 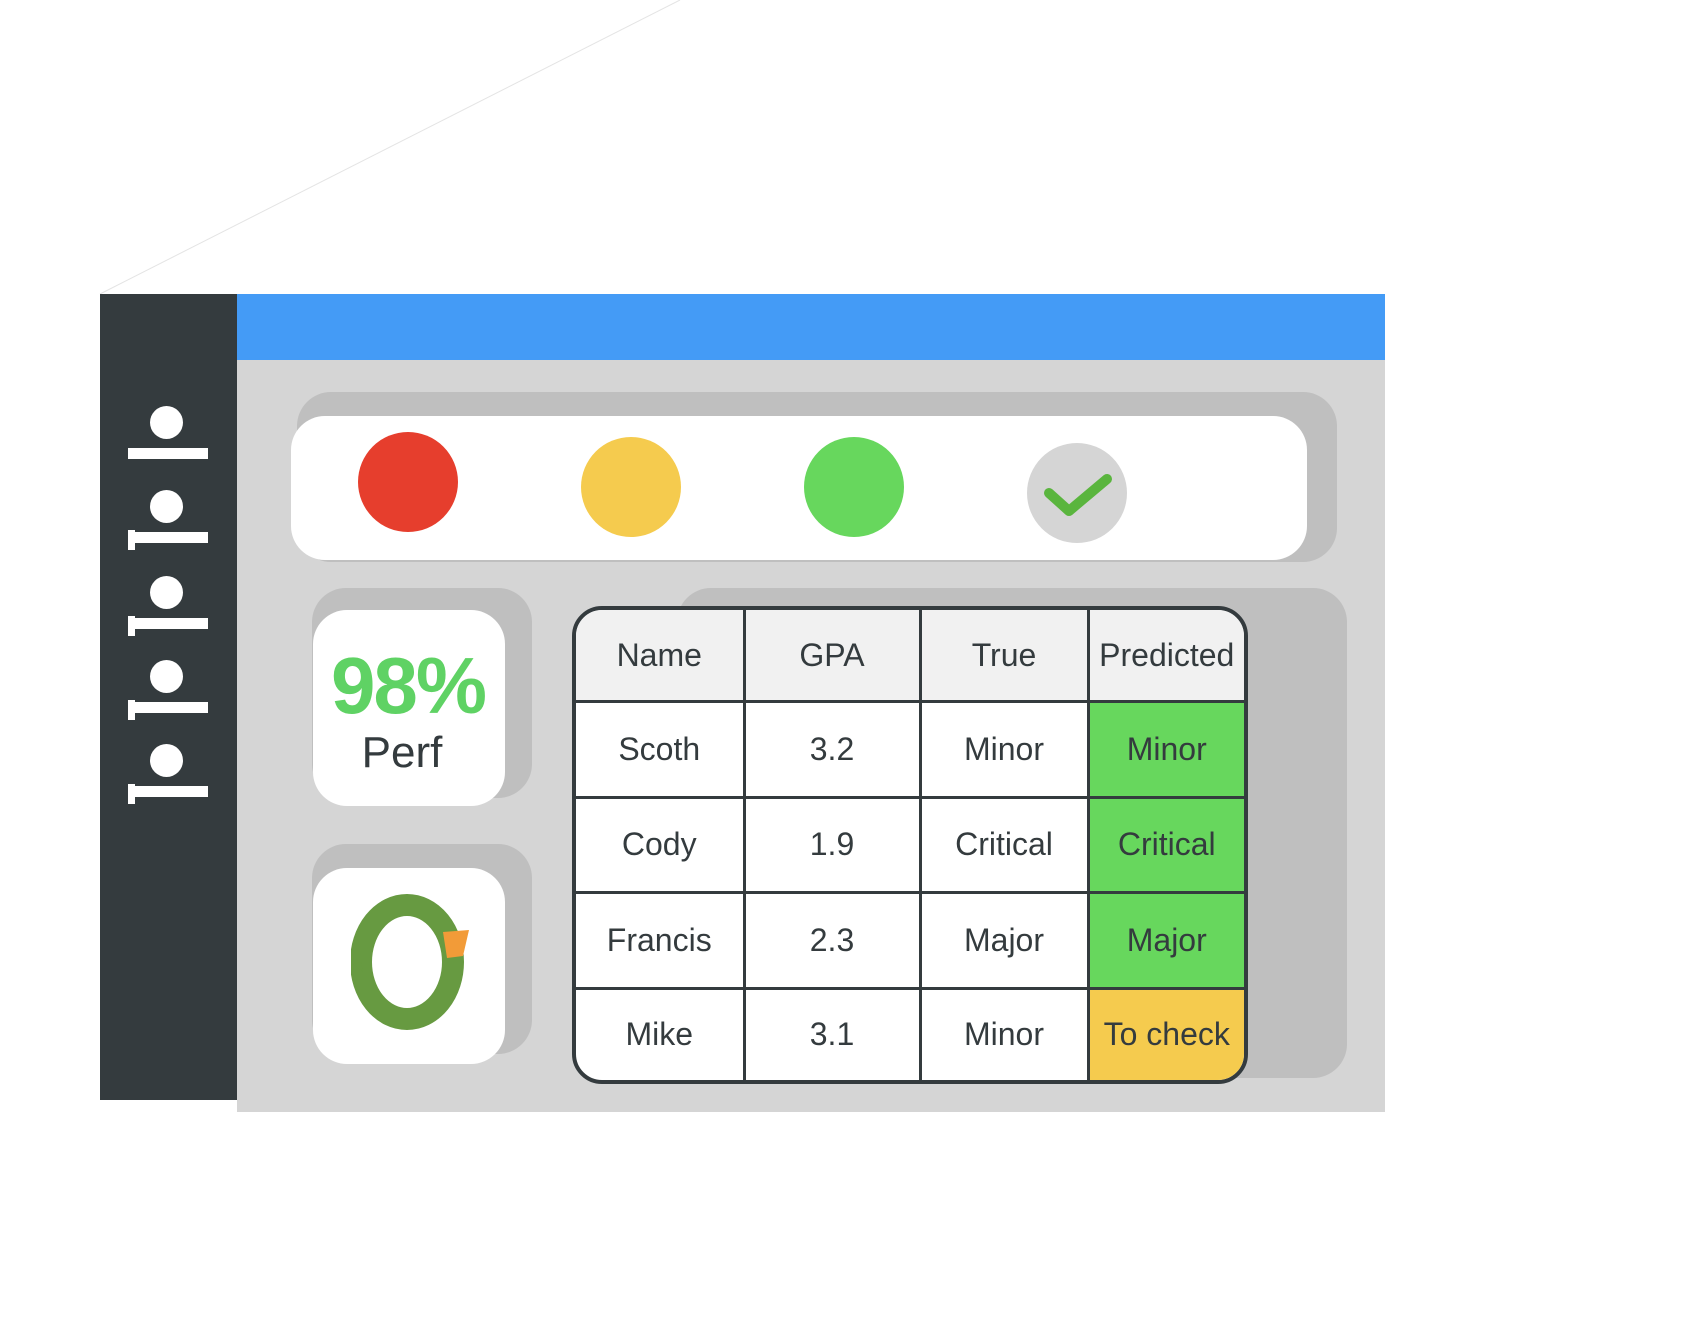 I want to click on cell-predicted: To check, so click(x=1165, y=1033).